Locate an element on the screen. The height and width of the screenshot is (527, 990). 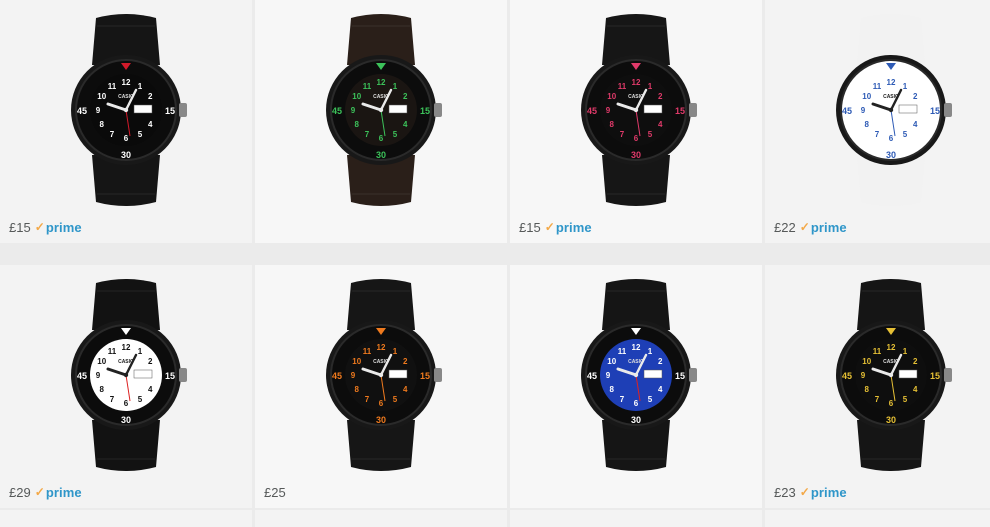
product-price: £29 is located at coordinates (20, 492).